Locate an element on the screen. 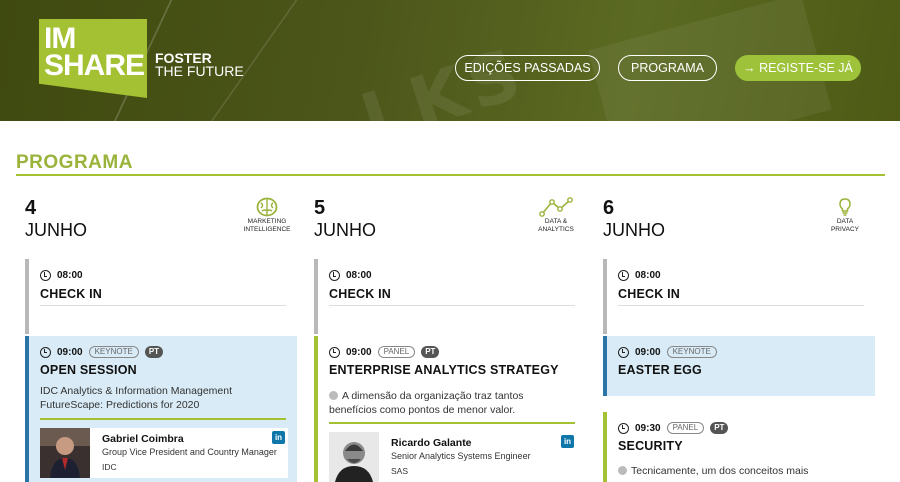  tagline-line-2: THE FUTURE is located at coordinates (199, 71).